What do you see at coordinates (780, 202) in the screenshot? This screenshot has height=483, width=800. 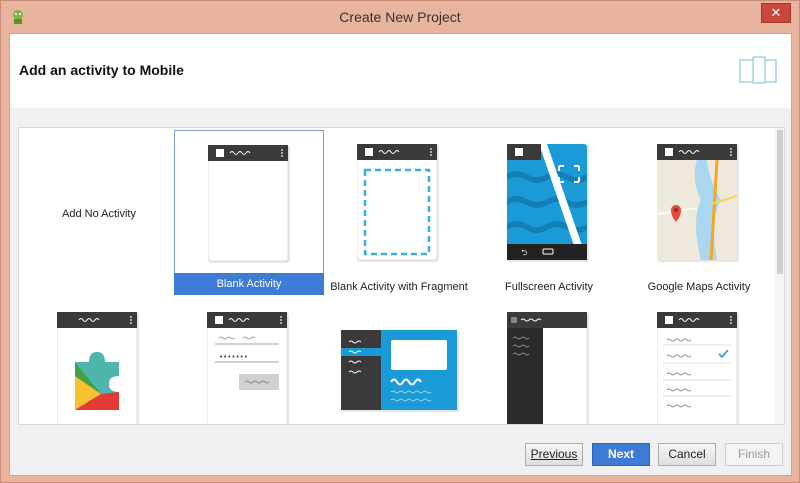 I see `scrollbar-thumb` at bounding box center [780, 202].